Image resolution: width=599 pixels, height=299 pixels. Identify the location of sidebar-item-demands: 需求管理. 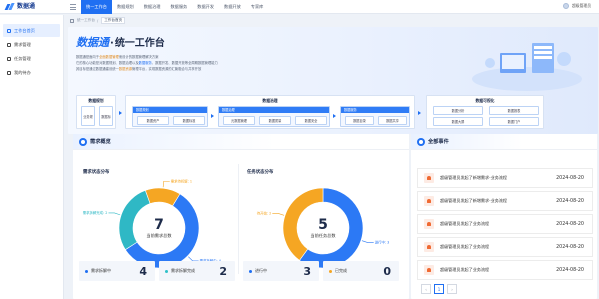
(31, 44).